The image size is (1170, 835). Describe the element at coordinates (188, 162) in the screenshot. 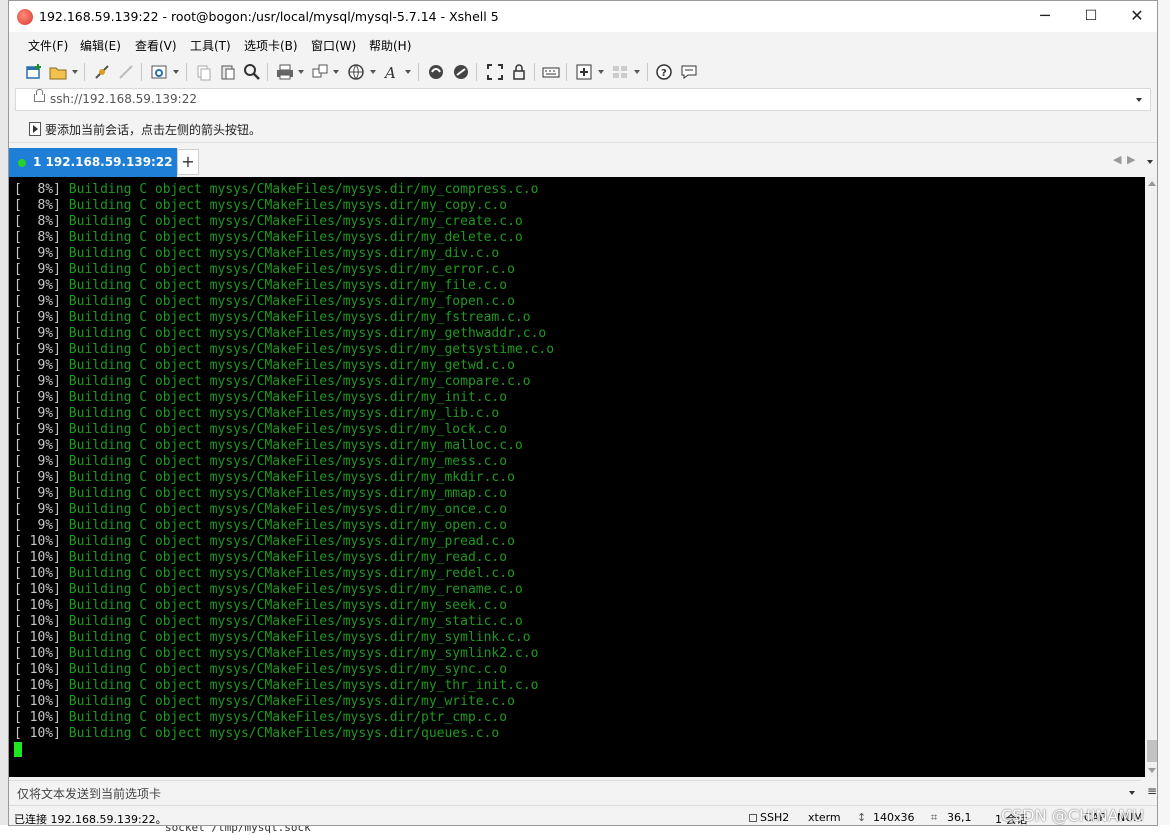

I see `new-tab-button: +` at that location.